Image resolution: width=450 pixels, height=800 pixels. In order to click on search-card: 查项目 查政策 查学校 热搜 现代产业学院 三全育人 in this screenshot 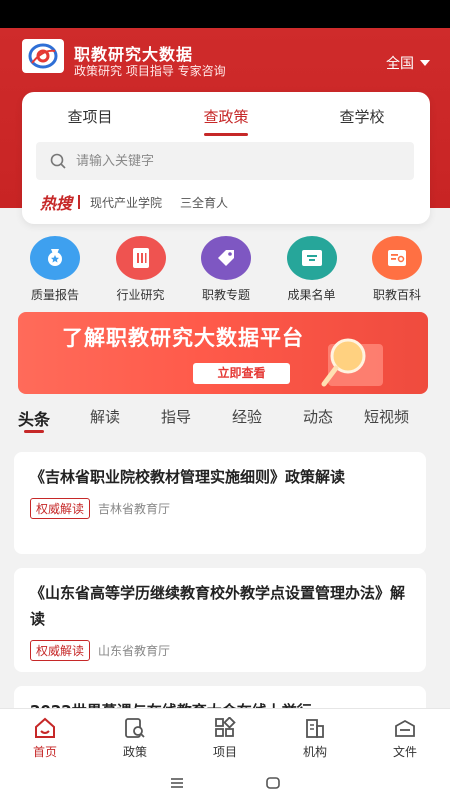, I will do `click(226, 158)`.